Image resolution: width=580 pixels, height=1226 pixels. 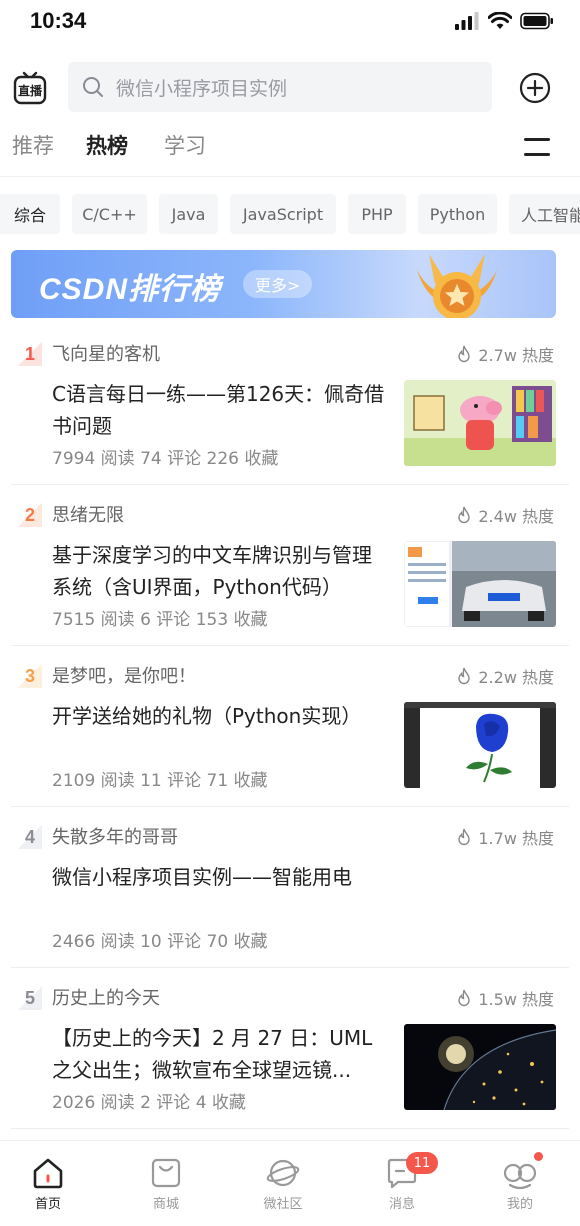 What do you see at coordinates (30, 998) in the screenshot?
I see `rank-badge: 5` at bounding box center [30, 998].